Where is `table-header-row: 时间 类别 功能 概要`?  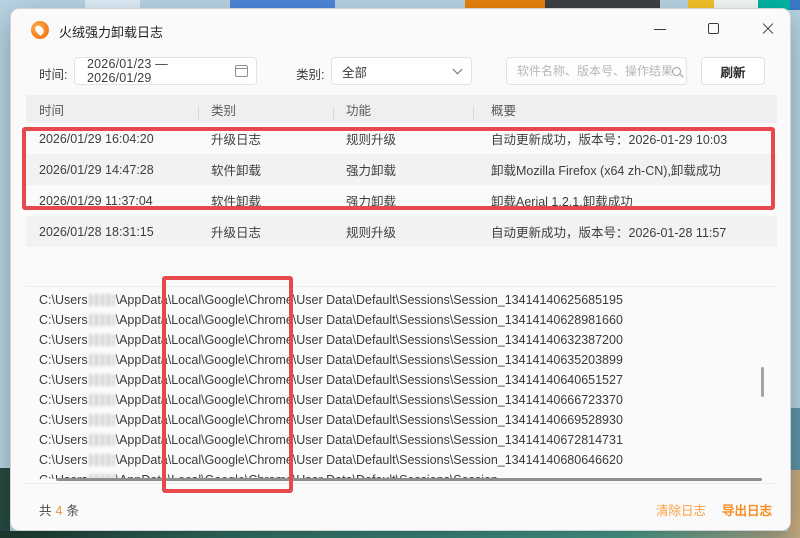 table-header-row: 时间 类别 功能 概要 is located at coordinates (401, 109).